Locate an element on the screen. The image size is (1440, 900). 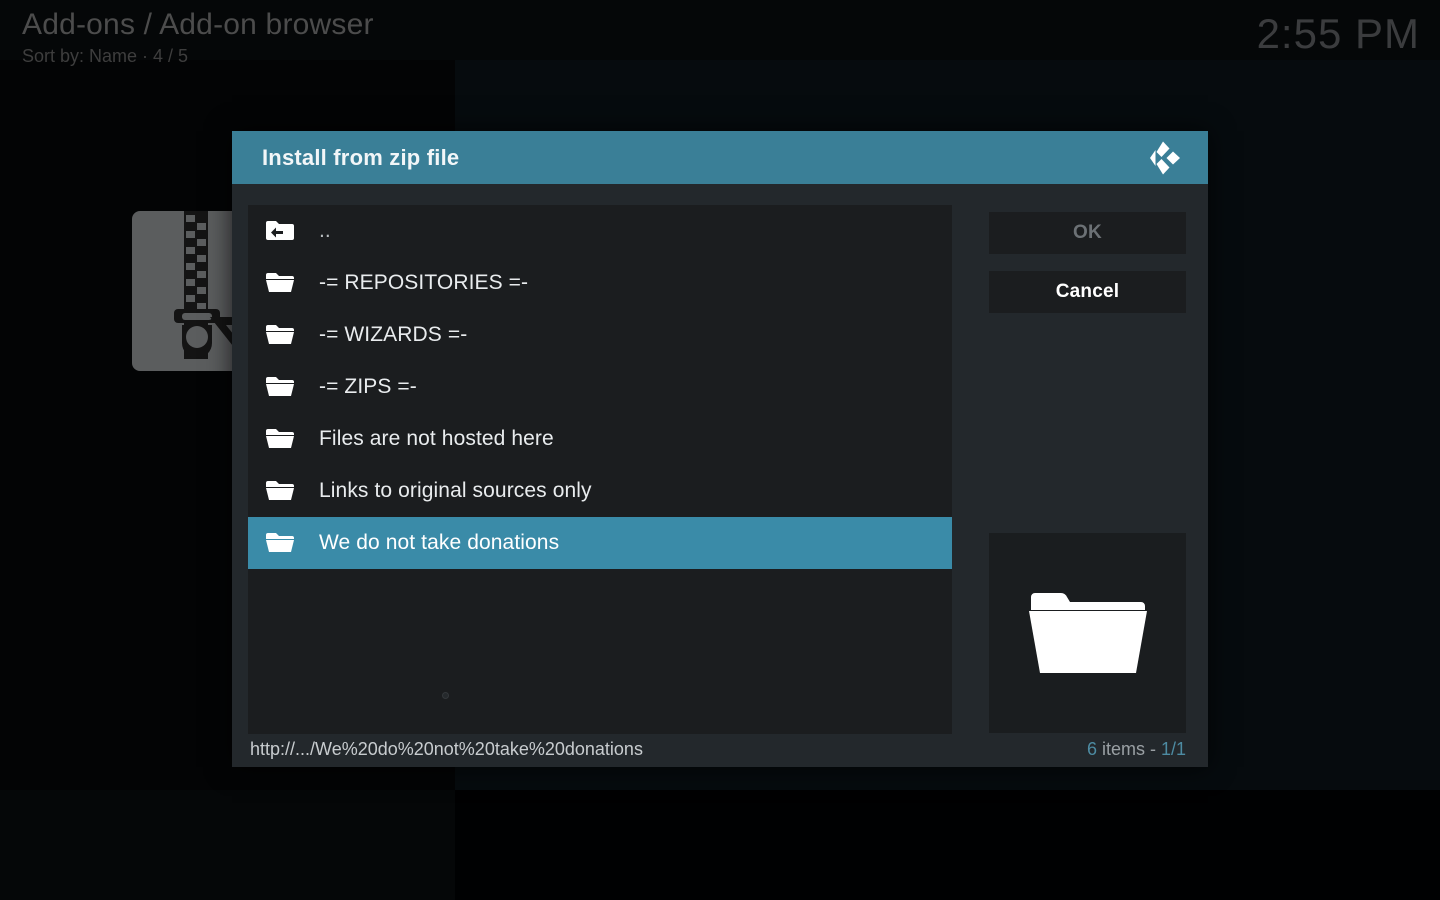
item-count-label: items - is located at coordinates (1128, 749).